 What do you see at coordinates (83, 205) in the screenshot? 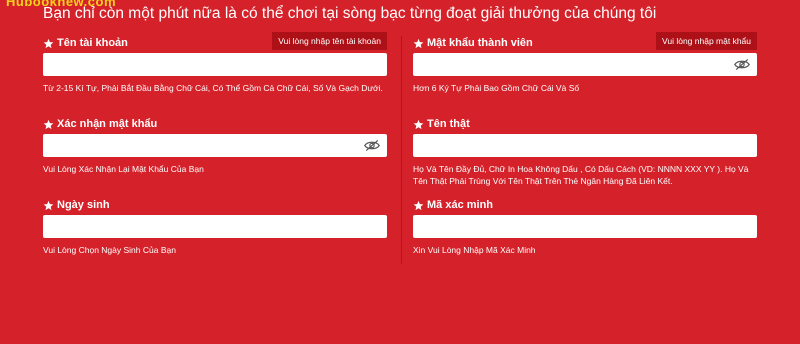
I see `birthday-label-text: Ngày sinh` at bounding box center [83, 205].